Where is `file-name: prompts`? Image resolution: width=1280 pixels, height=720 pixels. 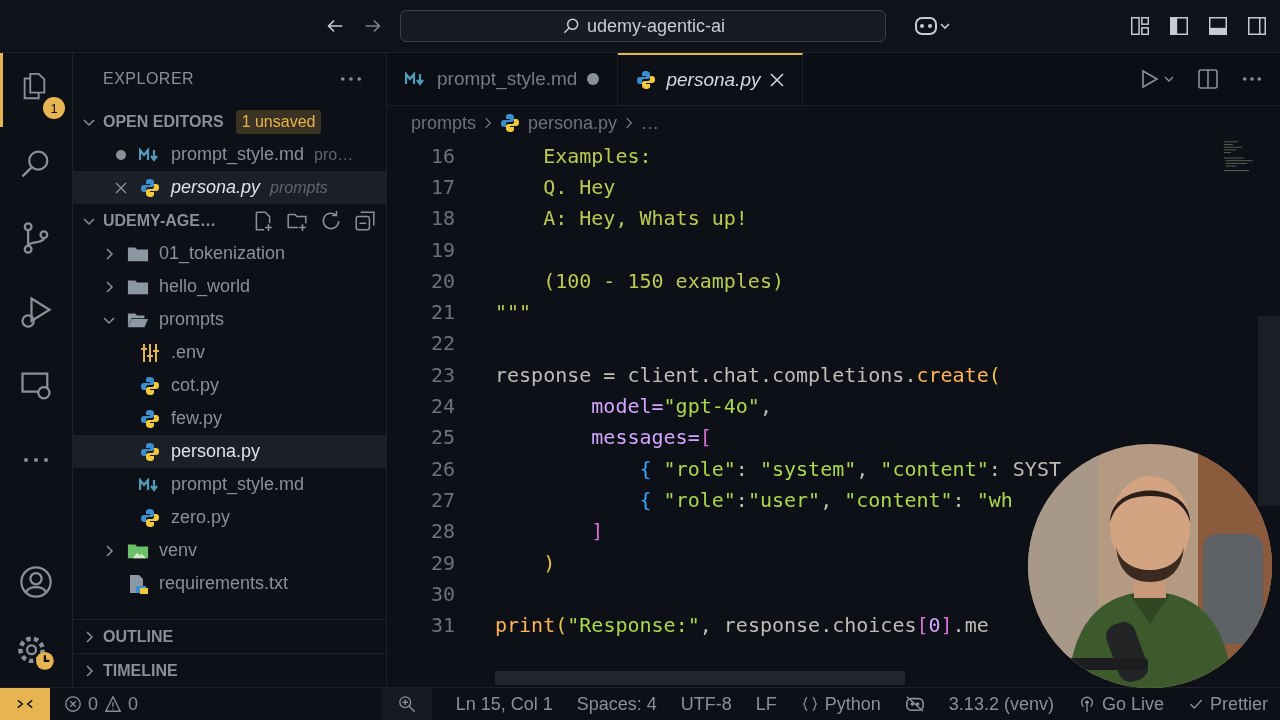 file-name: prompts is located at coordinates (192, 319).